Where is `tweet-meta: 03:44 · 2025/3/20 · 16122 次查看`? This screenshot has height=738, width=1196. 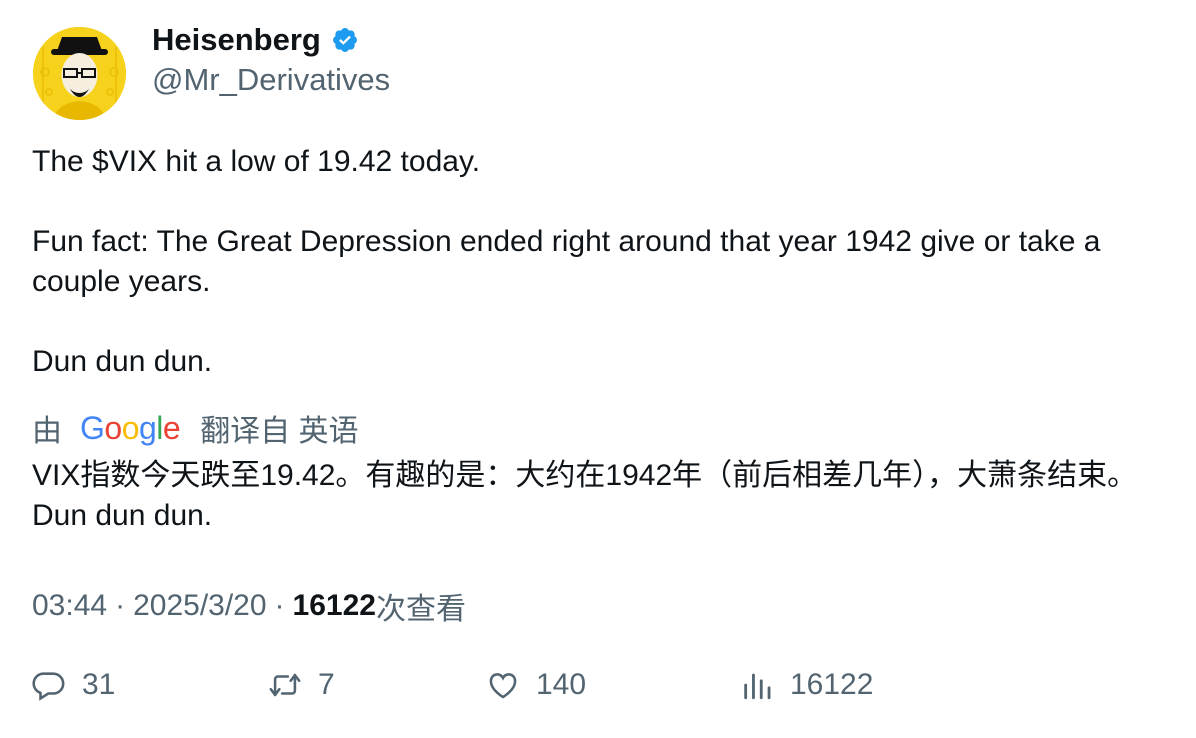 tweet-meta: 03:44 · 2025/3/20 · 16122 次查看 is located at coordinates (249, 606).